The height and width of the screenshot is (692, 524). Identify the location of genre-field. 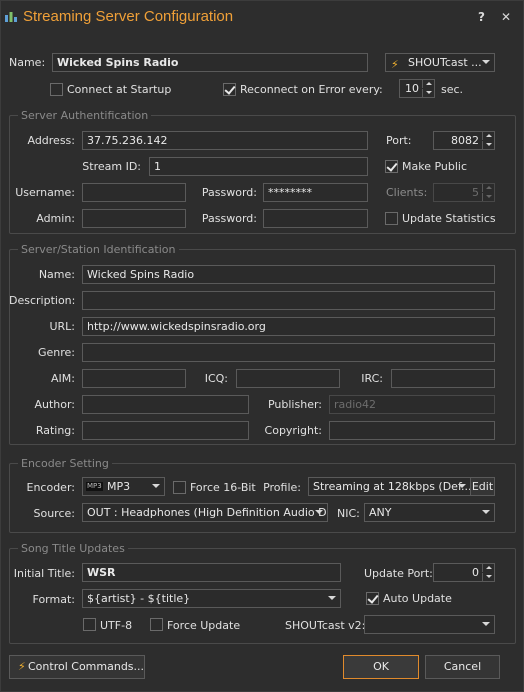
(288, 352).